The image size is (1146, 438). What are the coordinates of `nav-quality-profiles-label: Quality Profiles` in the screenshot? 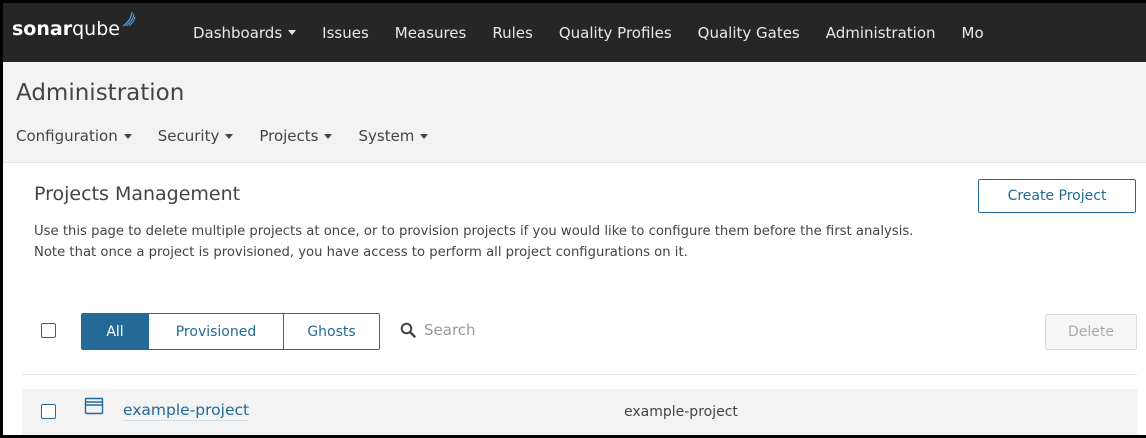 It's located at (615, 32).